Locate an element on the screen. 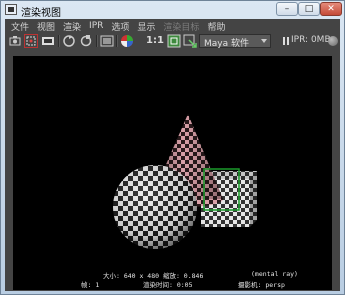 Image resolution: width=345 pixels, height=295 pixels. minimize-button: – is located at coordinates (287, 9).